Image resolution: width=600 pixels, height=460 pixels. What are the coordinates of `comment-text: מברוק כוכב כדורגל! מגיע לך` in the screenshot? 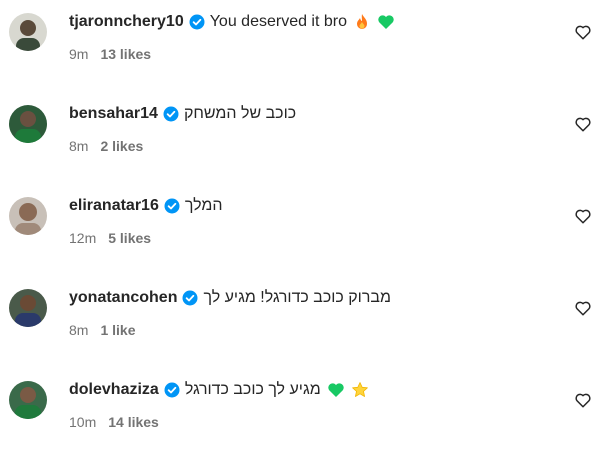 It's located at (297, 297).